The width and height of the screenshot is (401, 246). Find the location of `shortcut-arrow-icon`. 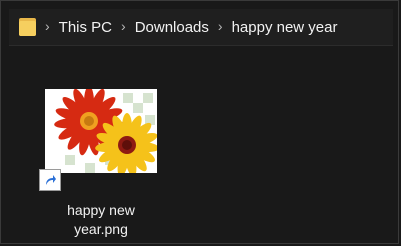

shortcut-arrow-icon is located at coordinates (50, 180).